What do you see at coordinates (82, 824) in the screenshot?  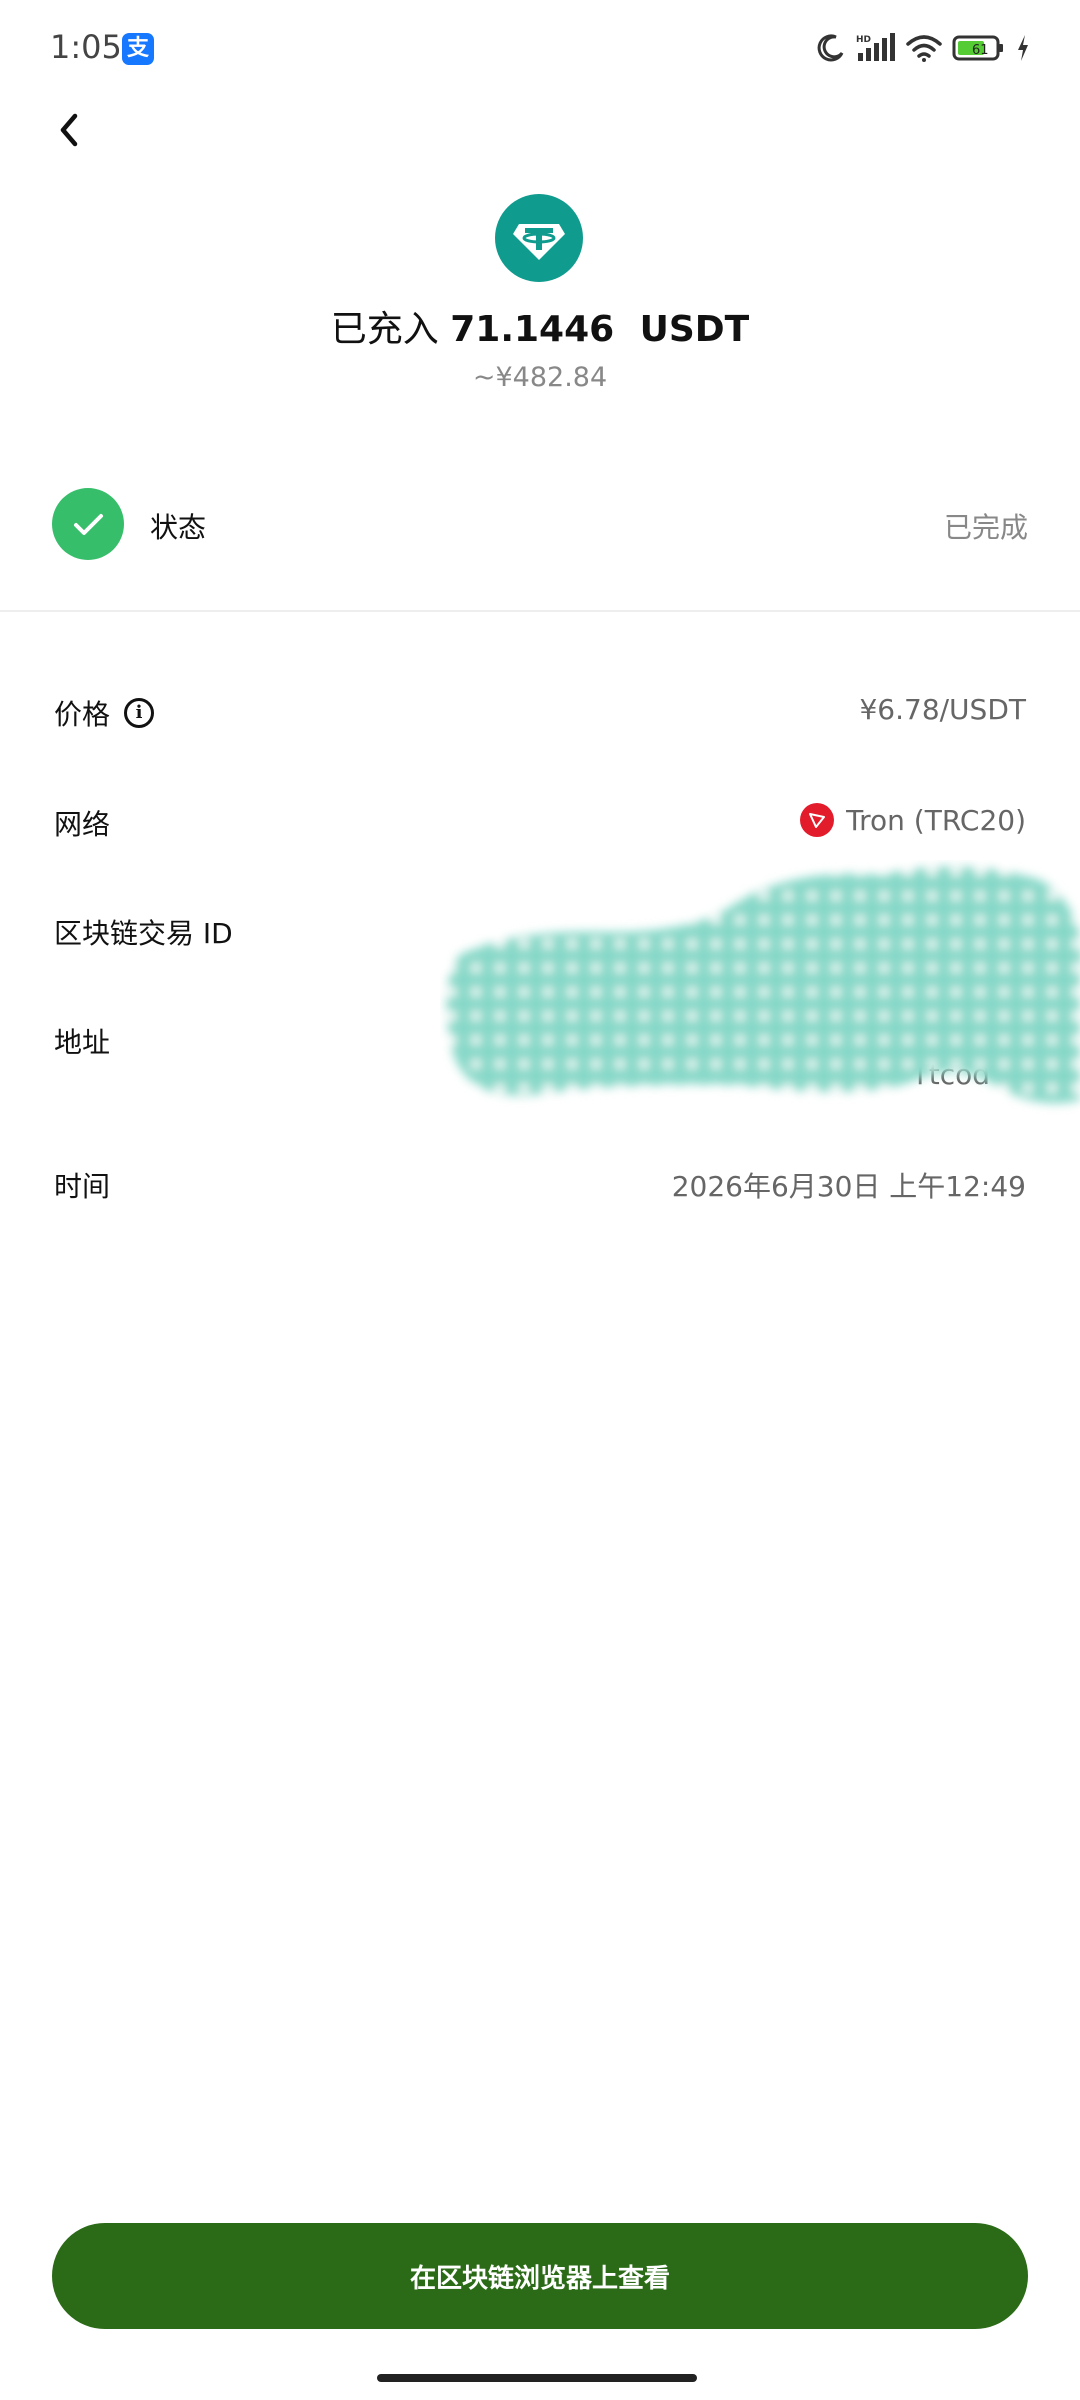 I see `network-label: 网络` at bounding box center [82, 824].